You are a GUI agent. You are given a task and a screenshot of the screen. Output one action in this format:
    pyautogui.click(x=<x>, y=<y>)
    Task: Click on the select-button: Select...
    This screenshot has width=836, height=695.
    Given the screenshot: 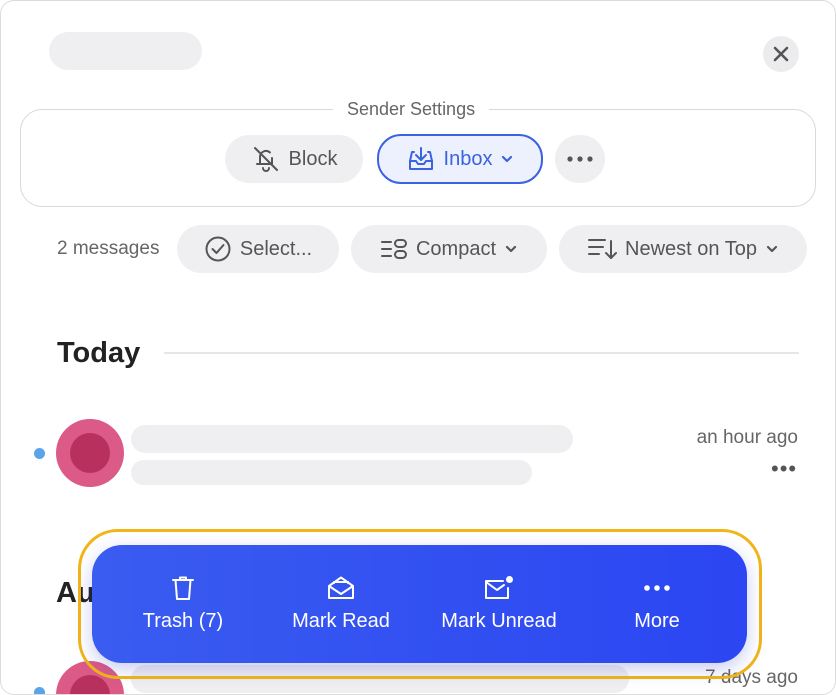 What is the action you would take?
    pyautogui.click(x=258, y=249)
    